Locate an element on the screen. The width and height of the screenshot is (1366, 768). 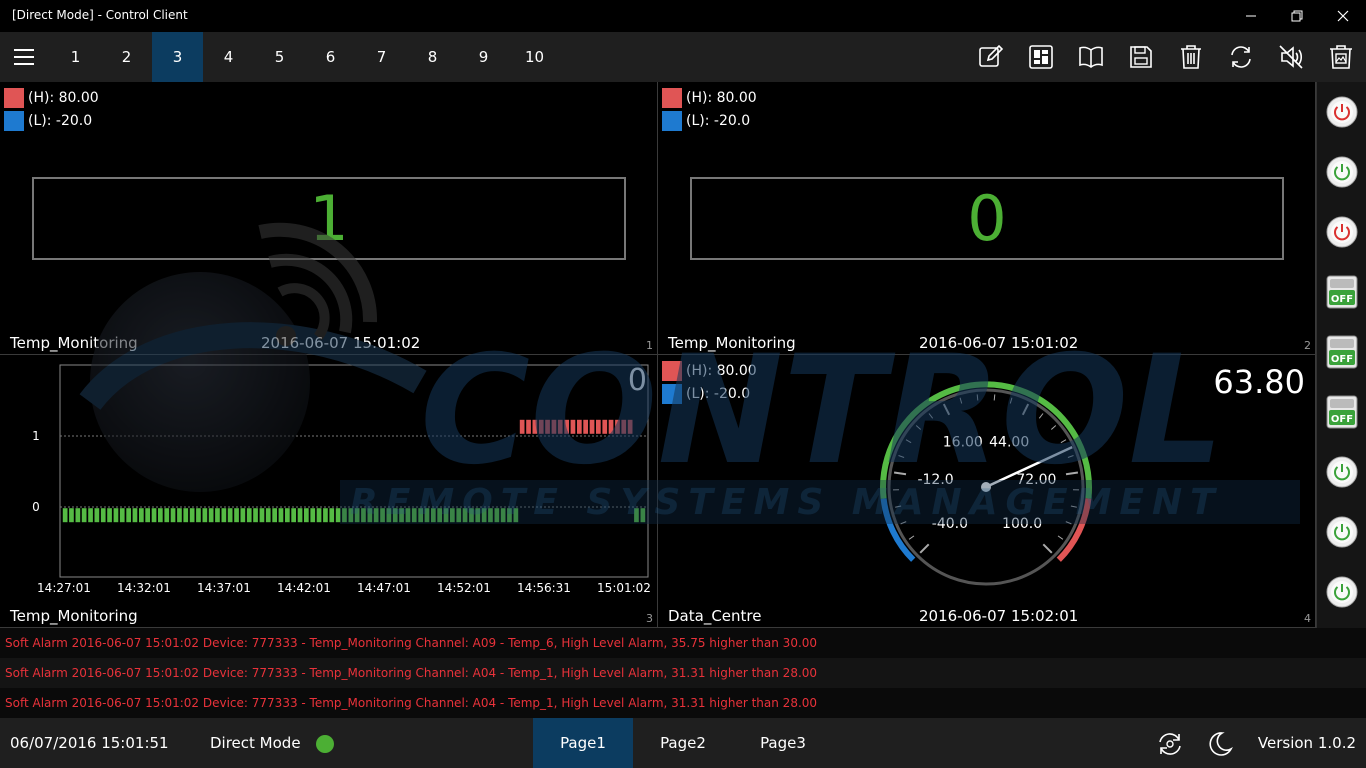
dashboard-button is located at coordinates (1041, 57).